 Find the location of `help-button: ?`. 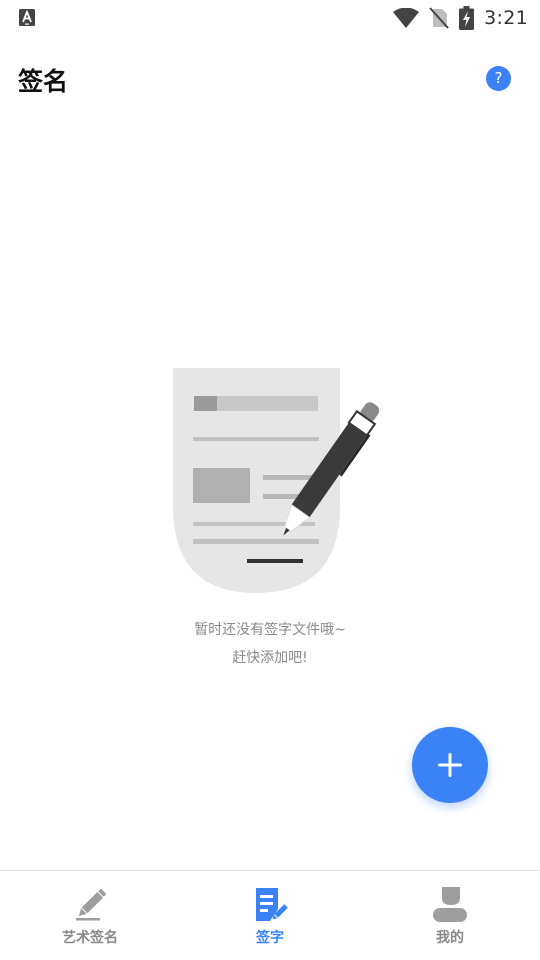

help-button: ? is located at coordinates (498, 78).